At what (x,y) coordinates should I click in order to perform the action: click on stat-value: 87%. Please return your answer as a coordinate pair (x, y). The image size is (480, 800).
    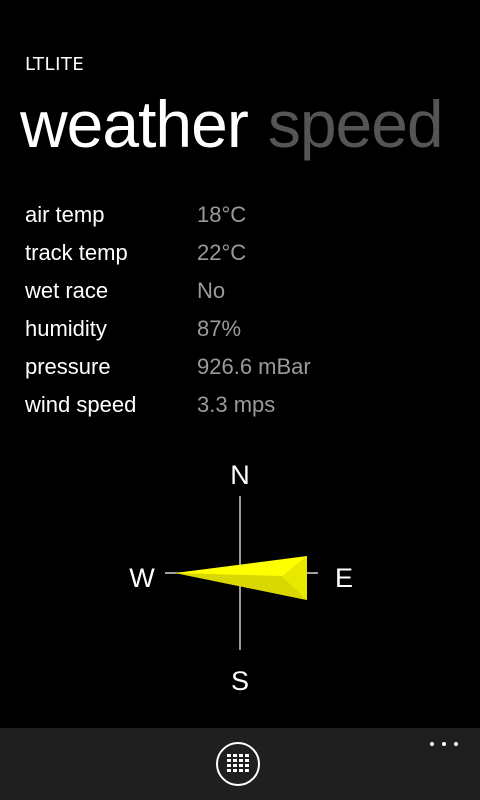
    Looking at the image, I should click on (219, 328).